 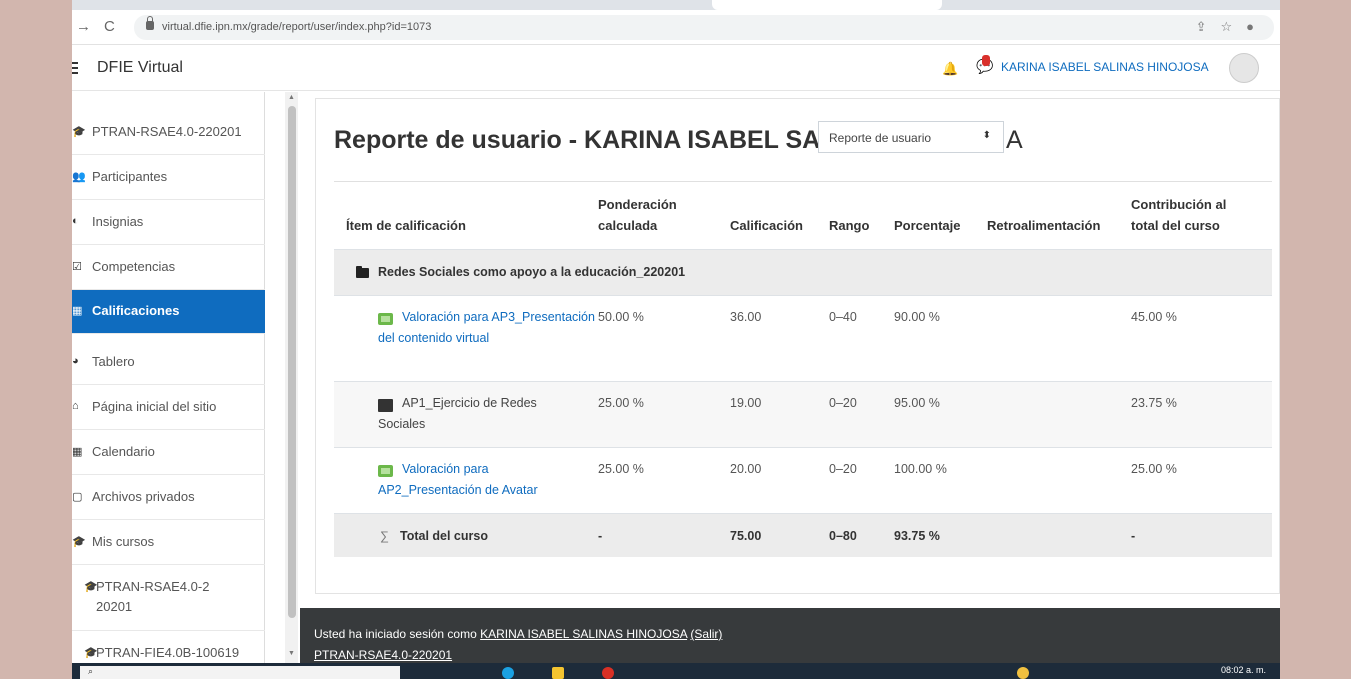 I want to click on sidebar-item-badges: ◐ Insignias, so click(x=168, y=223).